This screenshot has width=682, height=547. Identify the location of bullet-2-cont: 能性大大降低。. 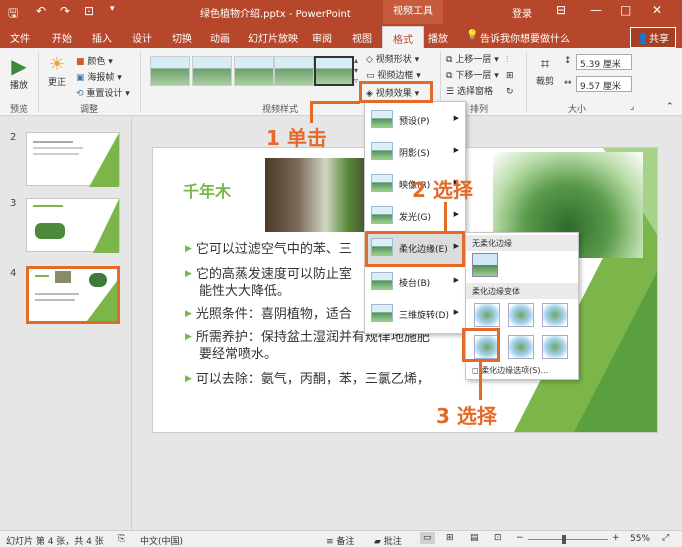
(245, 291).